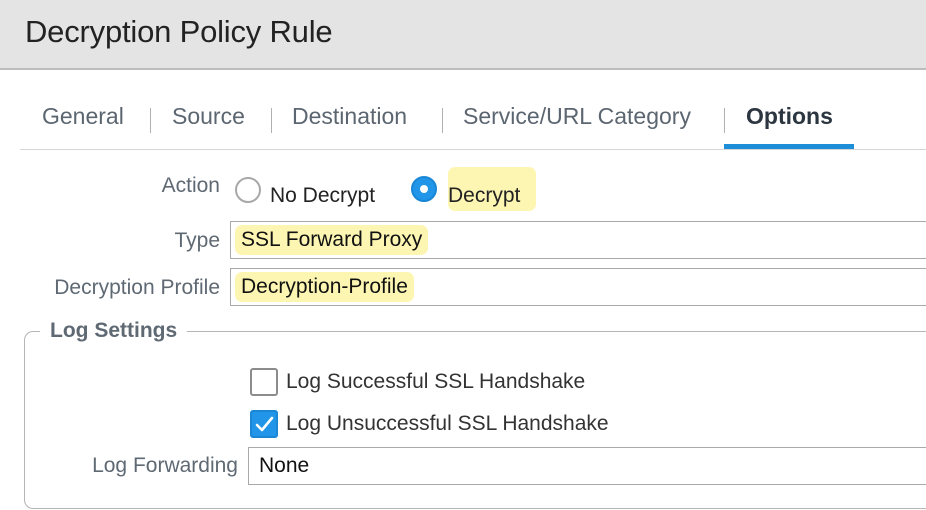 Image resolution: width=926 pixels, height=510 pixels. Describe the element at coordinates (322, 196) in the screenshot. I see `no-decrypt-label: No Decrypt` at that location.